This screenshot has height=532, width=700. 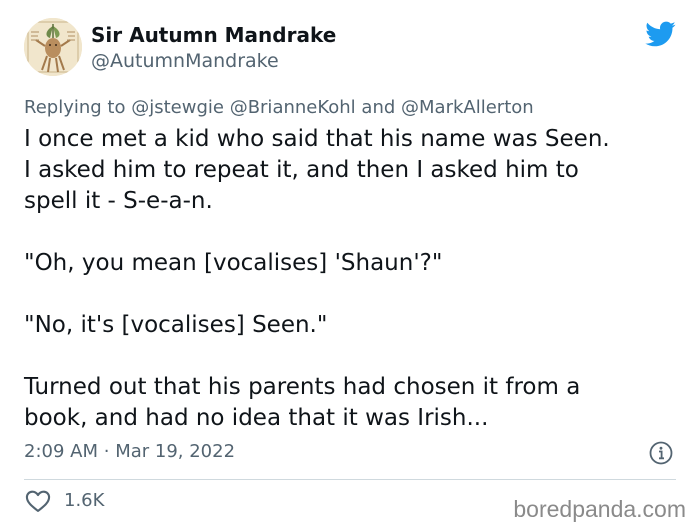 What do you see at coordinates (213, 35) in the screenshot?
I see `display-name: Sir Autumn Mandrake` at bounding box center [213, 35].